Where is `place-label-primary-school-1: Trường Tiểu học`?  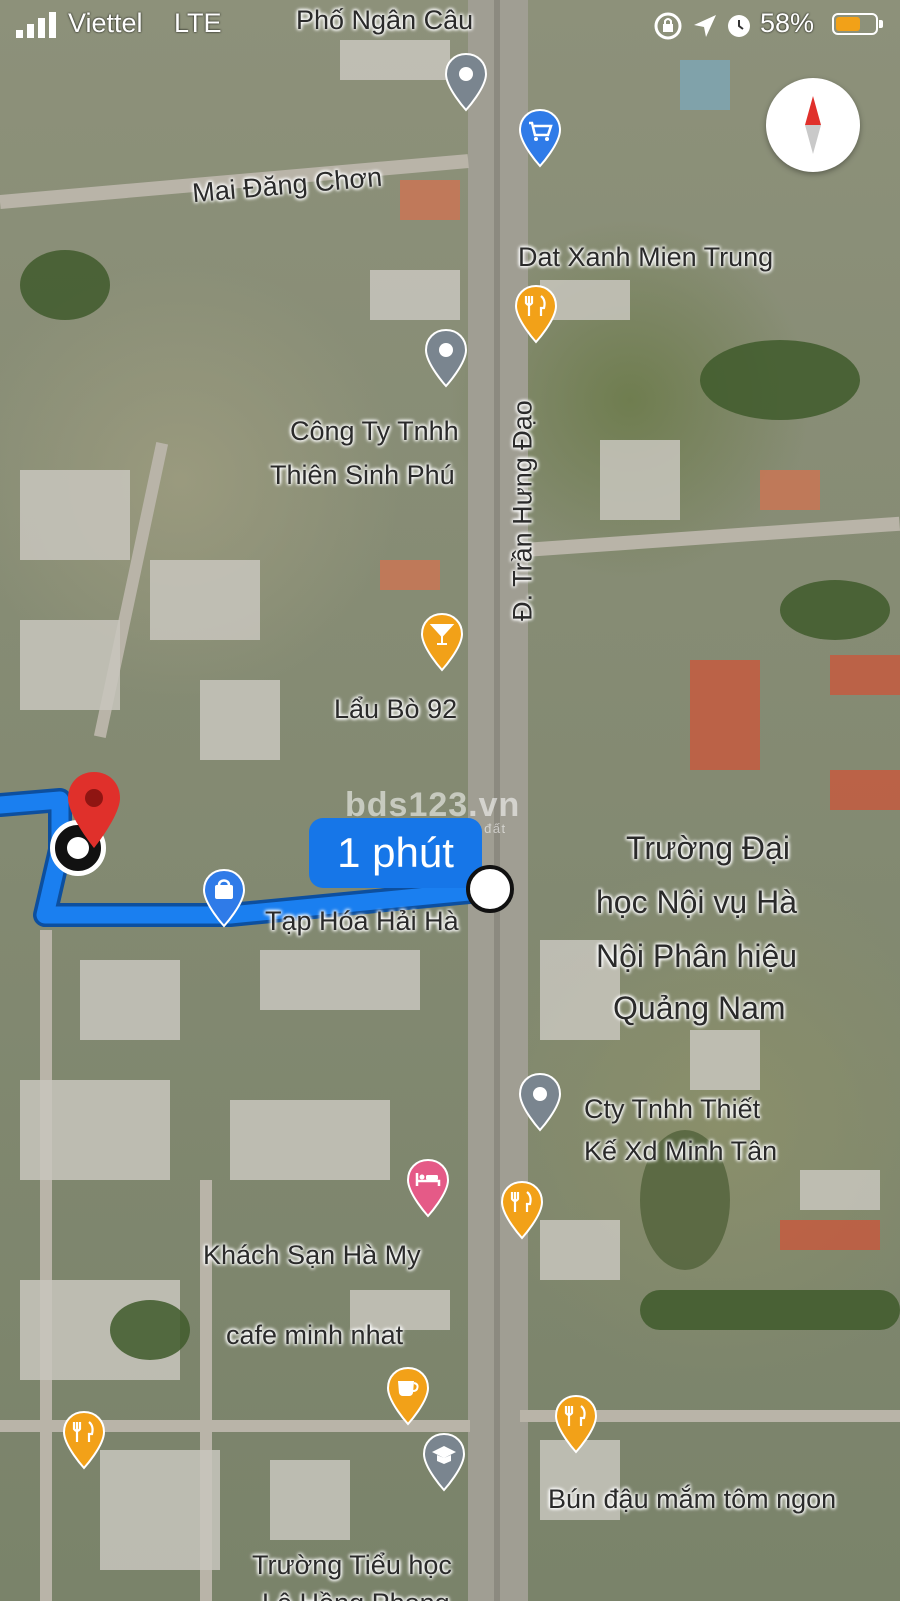 place-label-primary-school-1: Trường Tiểu học is located at coordinates (352, 1565).